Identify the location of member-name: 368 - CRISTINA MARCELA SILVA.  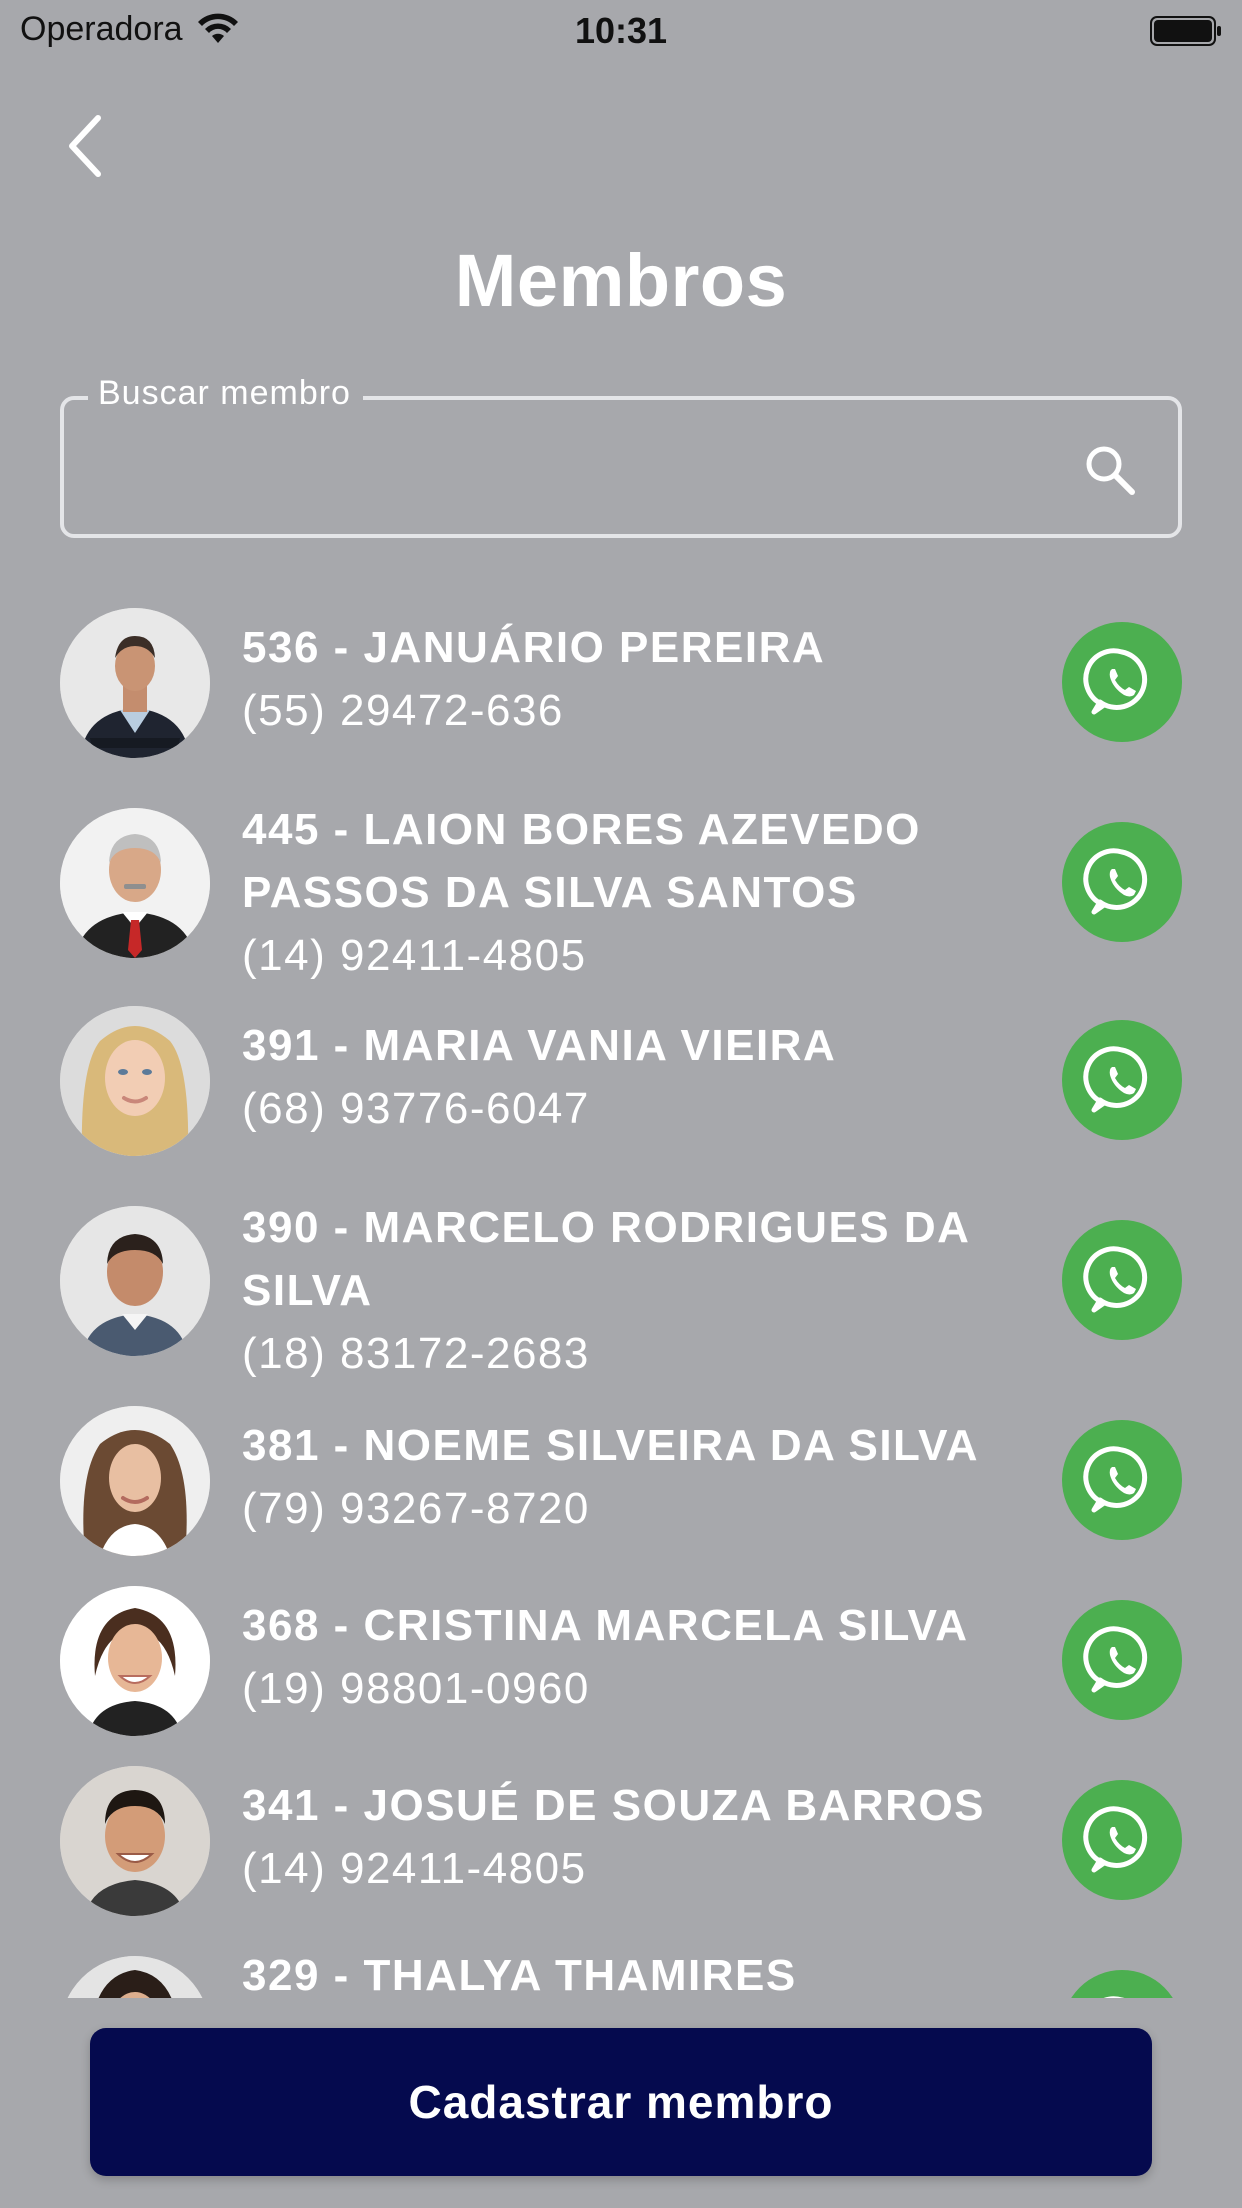
(605, 1625).